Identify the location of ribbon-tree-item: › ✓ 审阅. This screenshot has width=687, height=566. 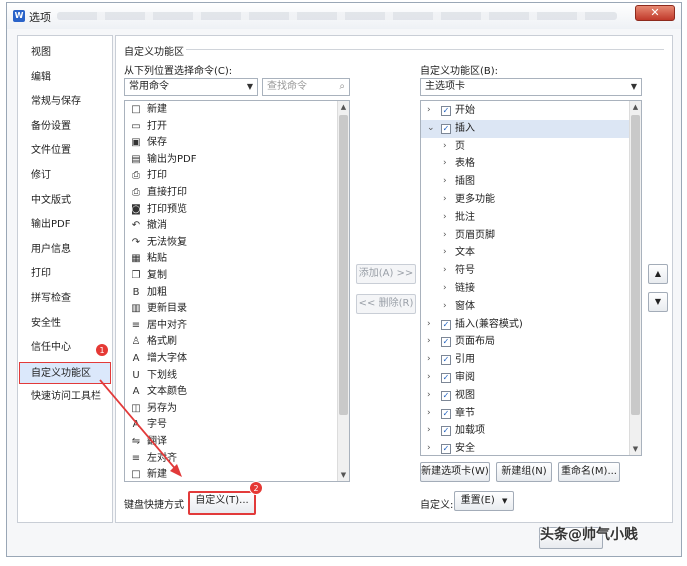
(531, 378).